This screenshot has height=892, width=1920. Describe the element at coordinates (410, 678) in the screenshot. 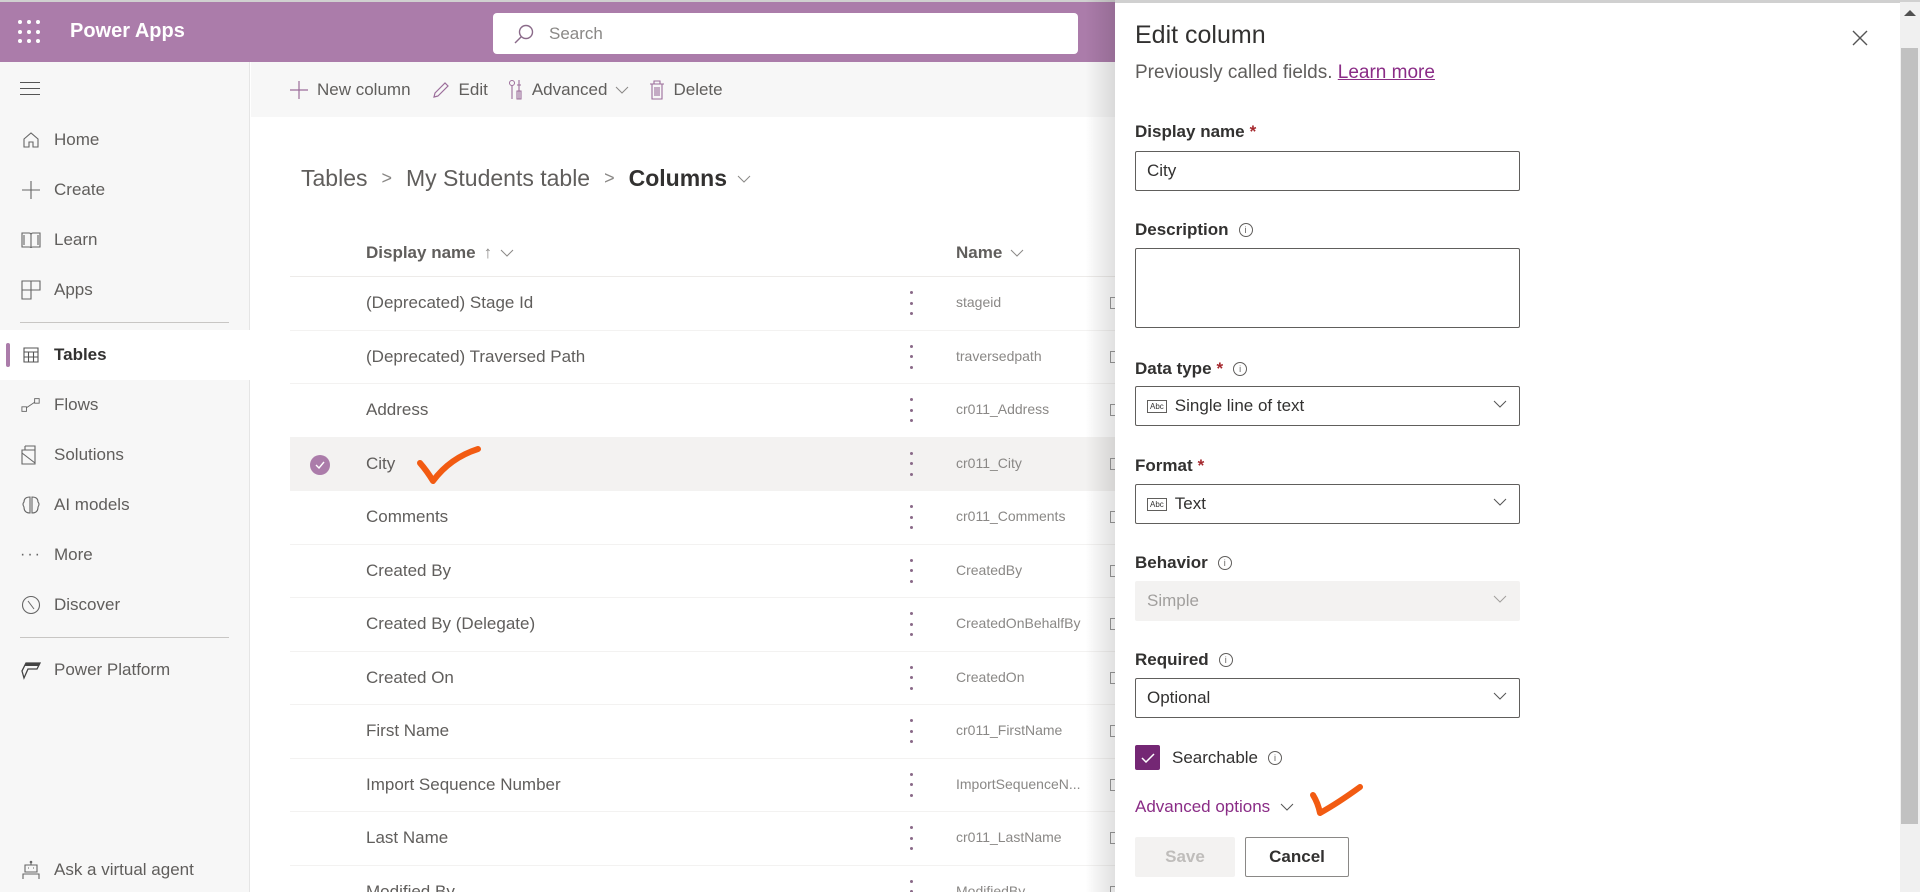

I see `row-display-name: Created On` at that location.